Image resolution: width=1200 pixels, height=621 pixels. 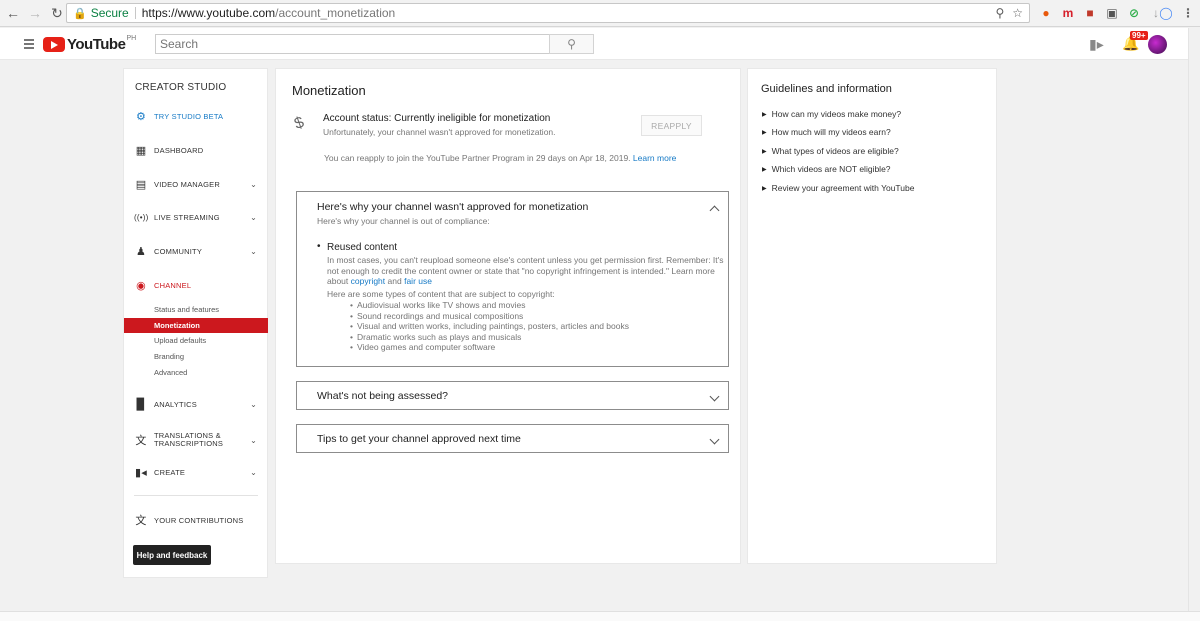 What do you see at coordinates (196, 372) in the screenshot?
I see `channel-sub-advanced: Advanced` at bounding box center [196, 372].